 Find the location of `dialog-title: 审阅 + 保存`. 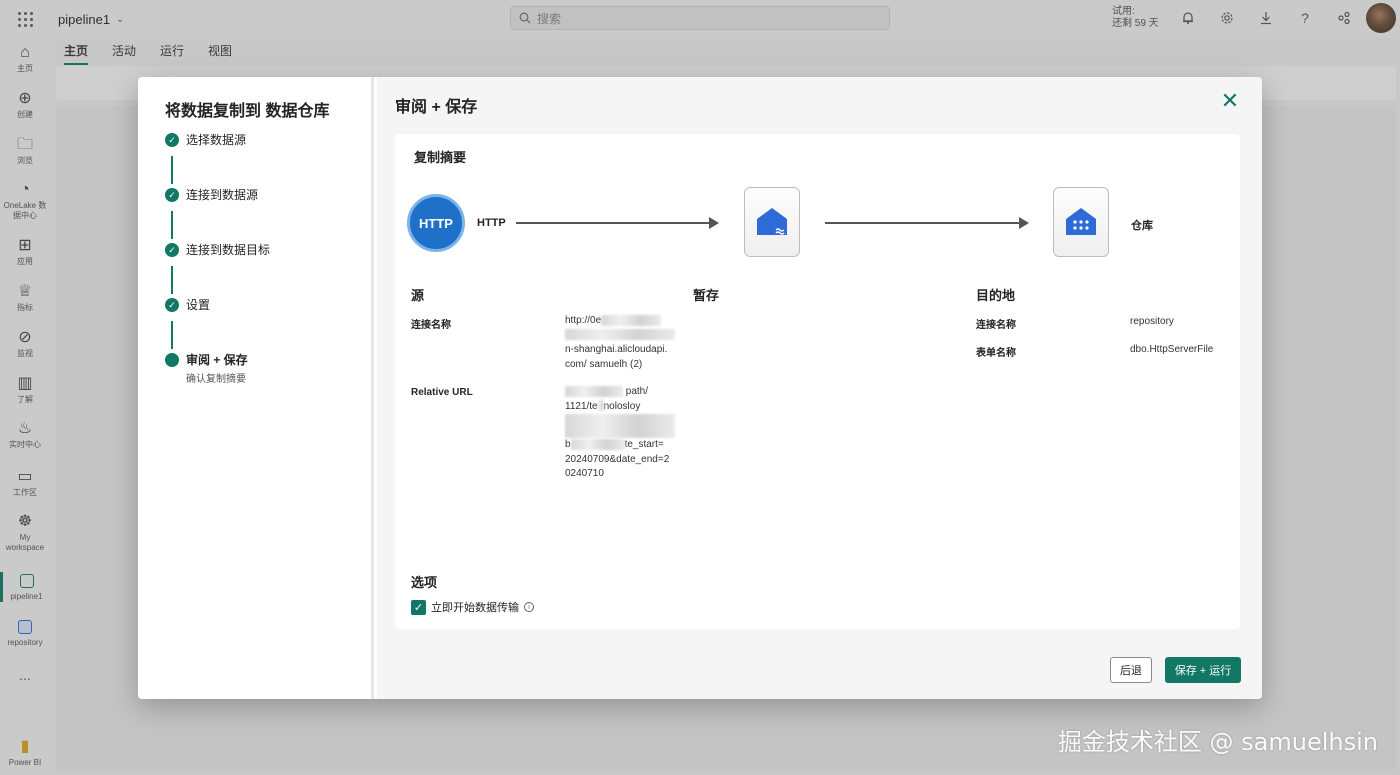

dialog-title: 审阅 + 保存 is located at coordinates (436, 107).